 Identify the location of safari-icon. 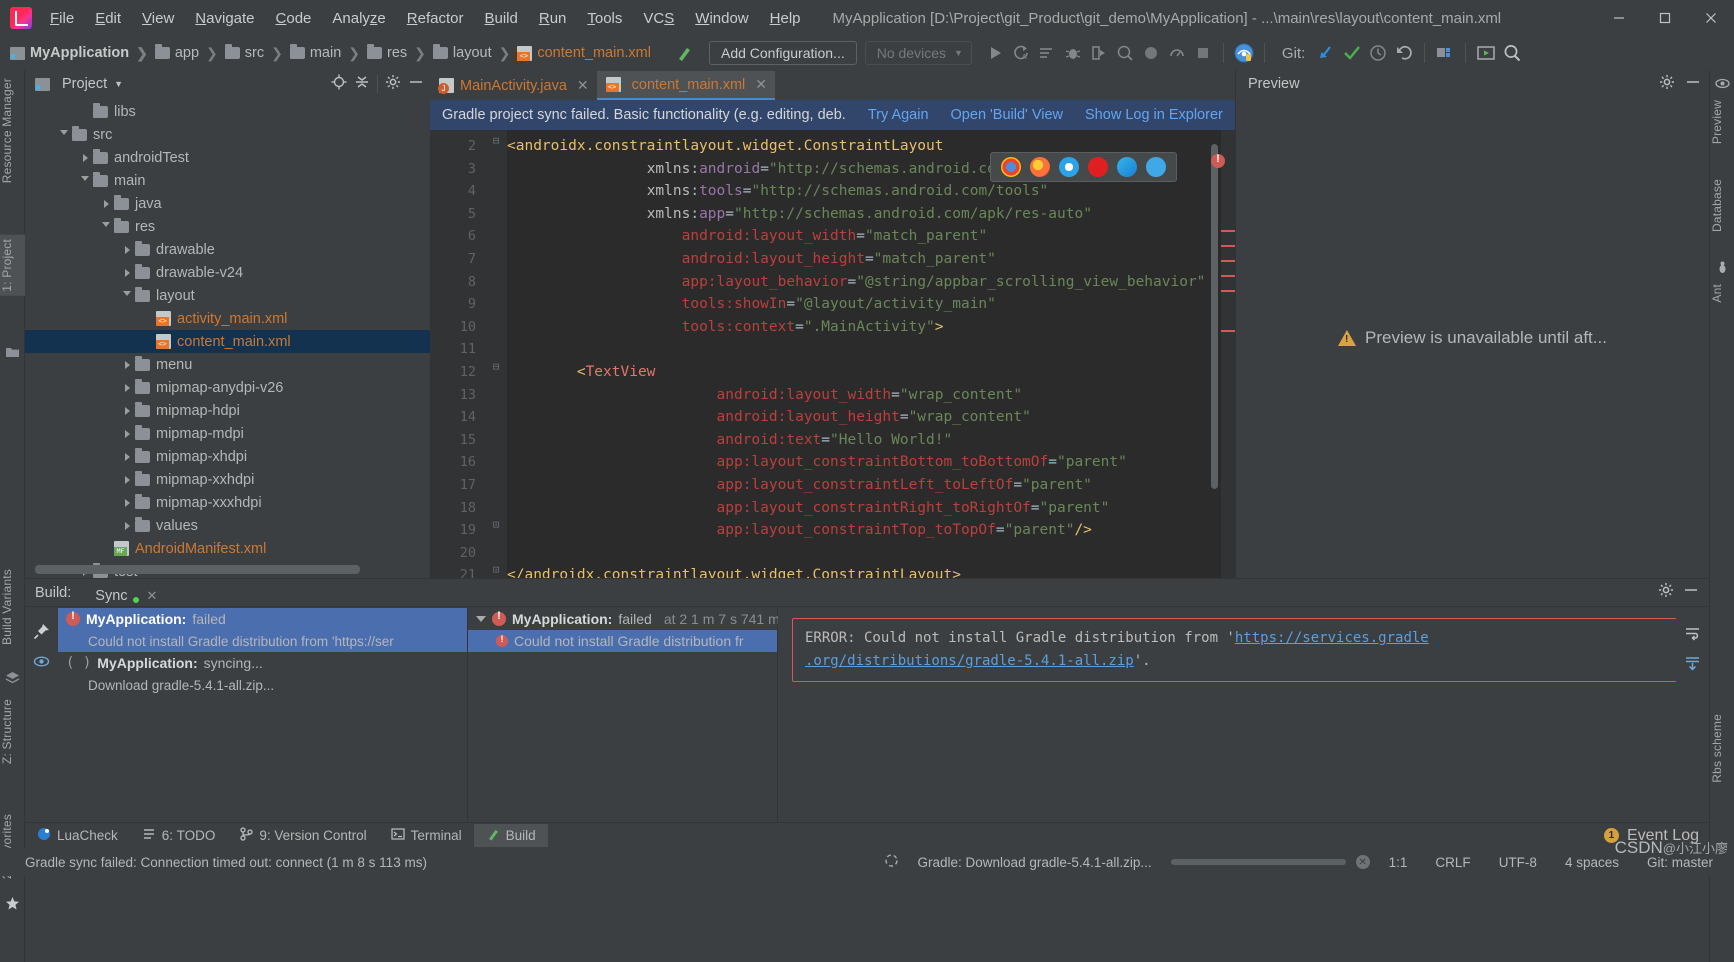
(1069, 167).